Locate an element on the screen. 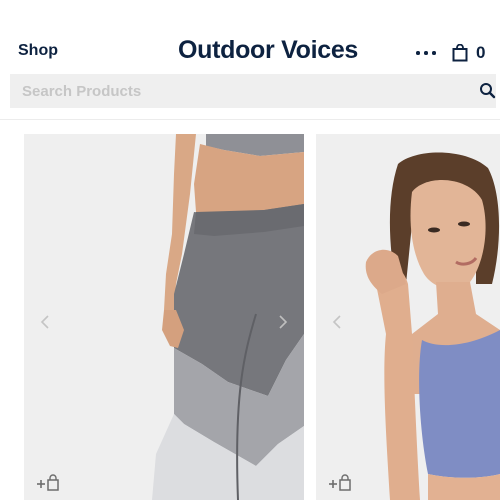  top-header: Shop Outdoor Voices 0 is located at coordinates (250, 36).